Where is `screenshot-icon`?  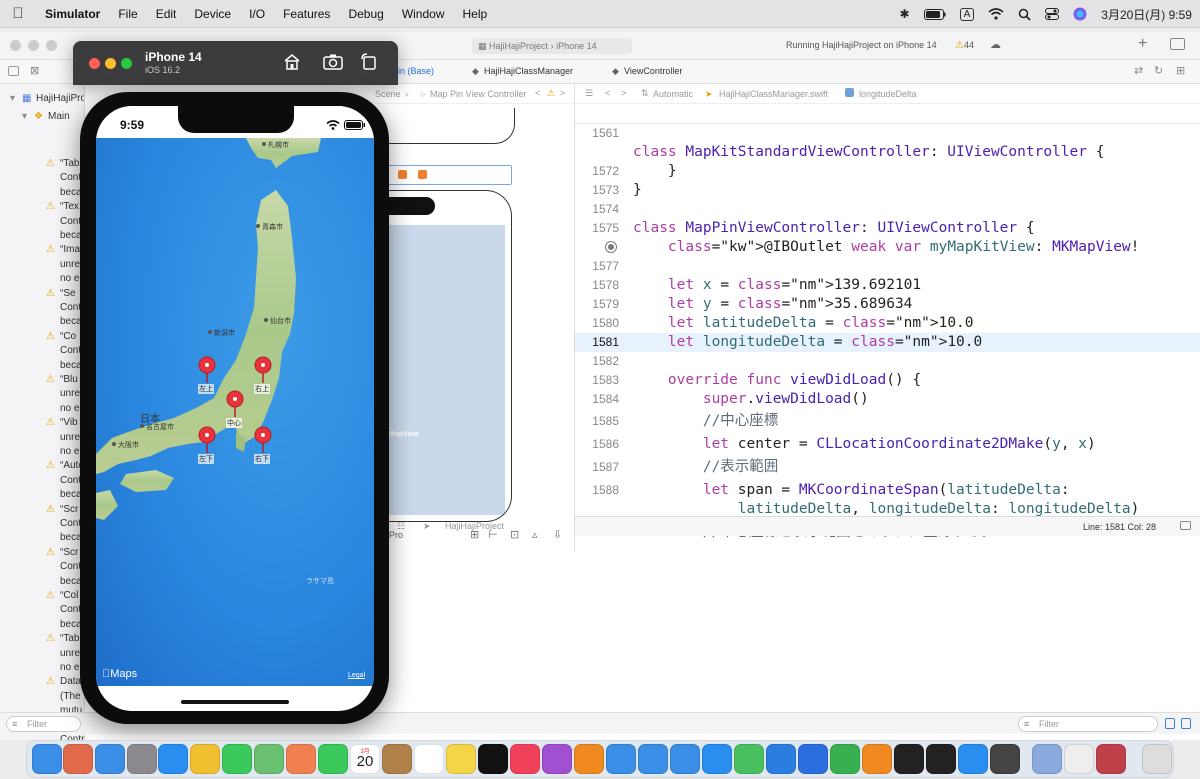
screenshot-icon is located at coordinates (333, 63).